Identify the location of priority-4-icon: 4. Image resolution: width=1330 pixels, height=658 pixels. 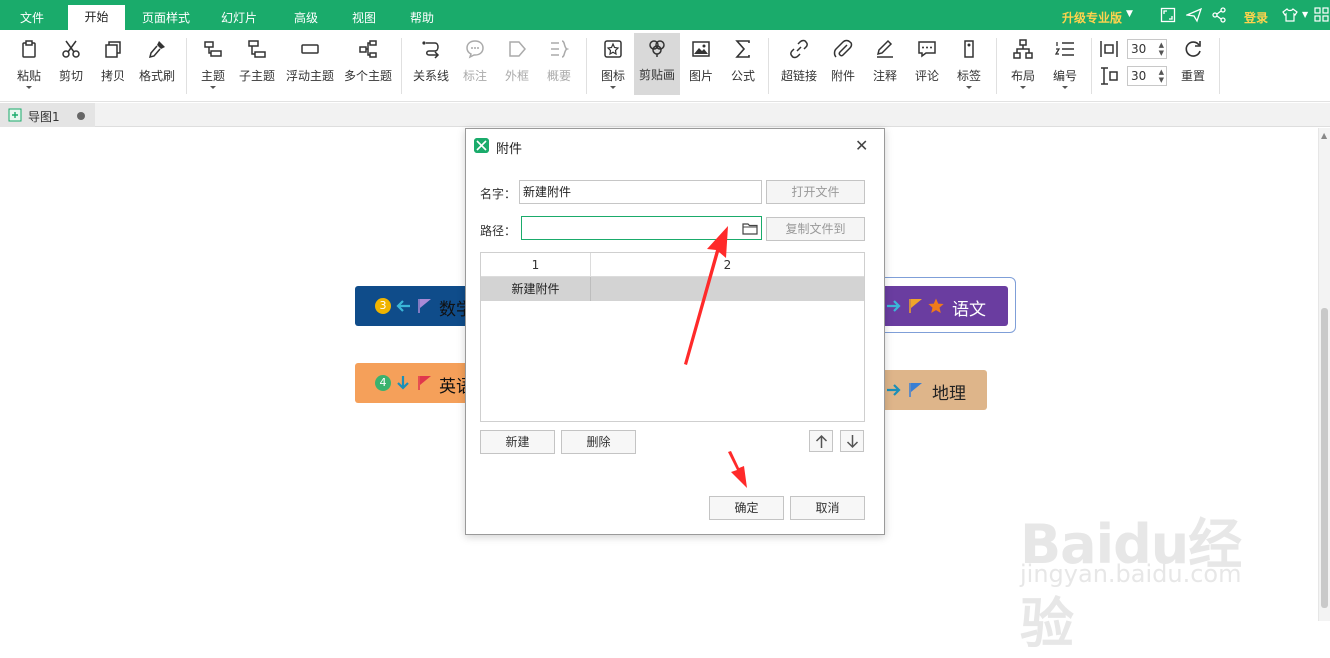
(383, 383).